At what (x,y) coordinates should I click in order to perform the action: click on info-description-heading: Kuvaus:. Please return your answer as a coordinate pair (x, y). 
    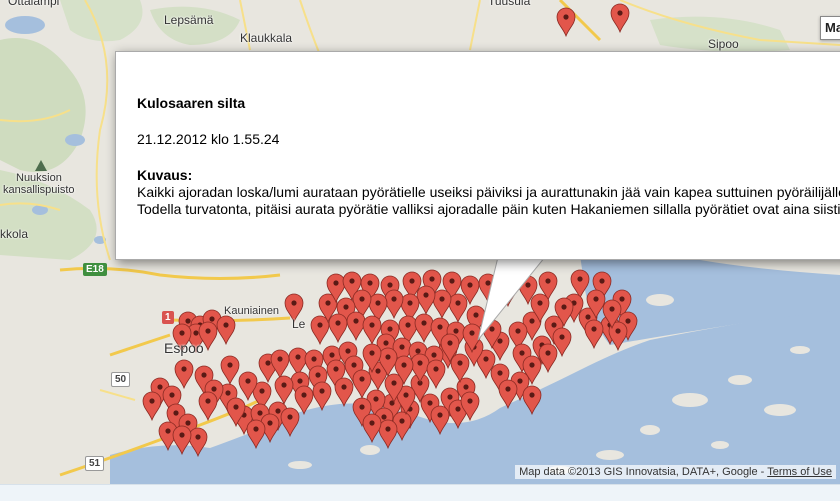
    Looking at the image, I should click on (165, 175).